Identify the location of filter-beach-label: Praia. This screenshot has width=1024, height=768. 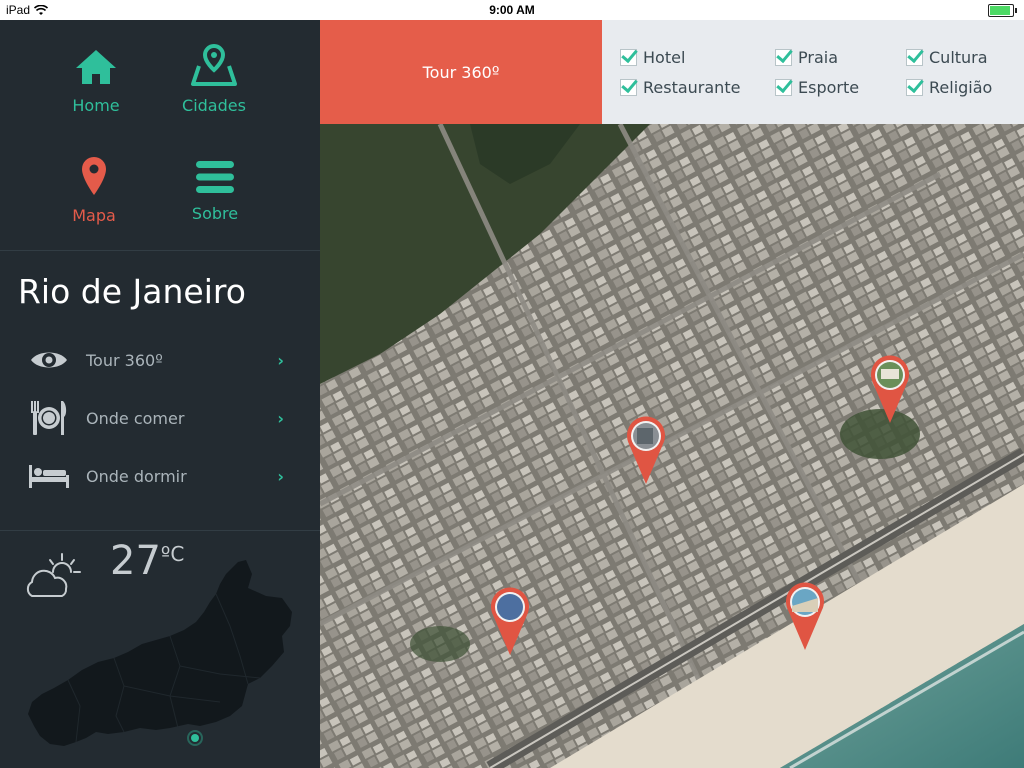
(818, 57).